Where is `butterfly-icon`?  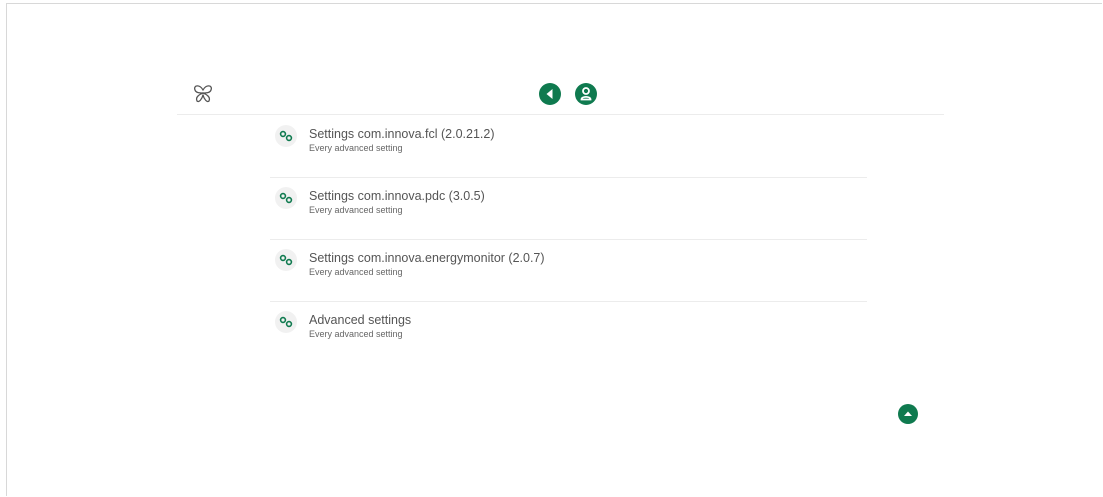 butterfly-icon is located at coordinates (203, 94).